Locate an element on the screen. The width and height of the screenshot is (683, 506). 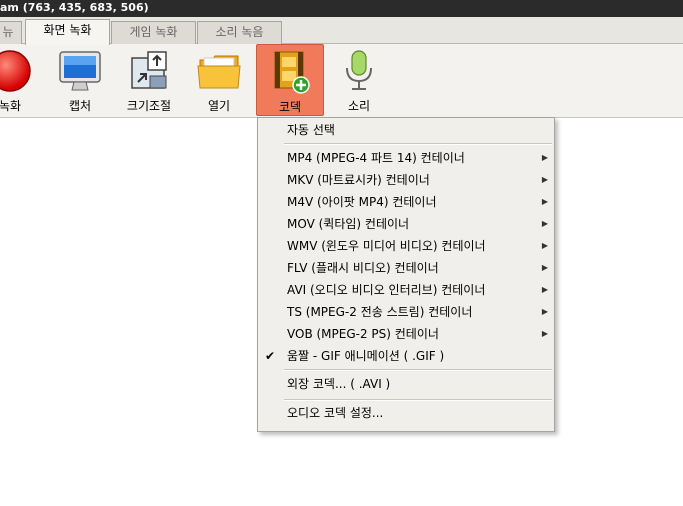
tab-menu: 뉴 is located at coordinates (11, 32).